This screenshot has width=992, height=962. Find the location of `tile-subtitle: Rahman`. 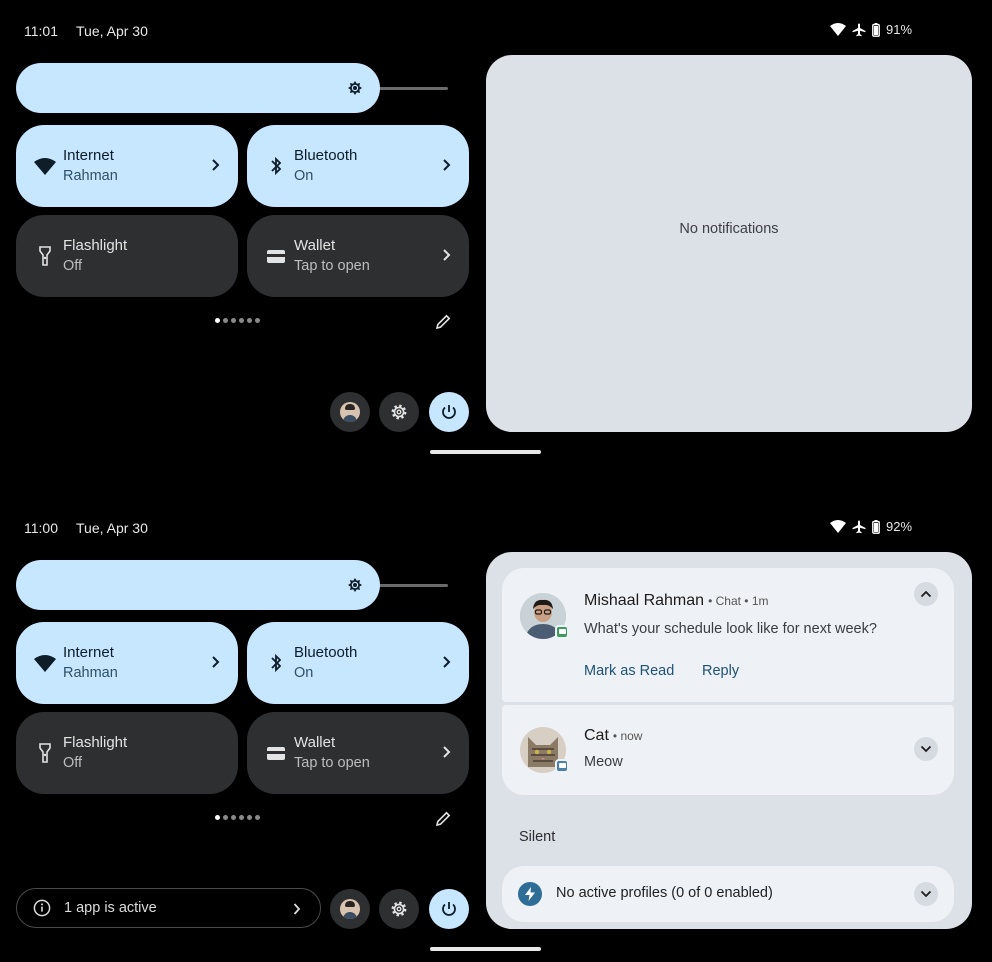

tile-subtitle: Rahman is located at coordinates (90, 673).